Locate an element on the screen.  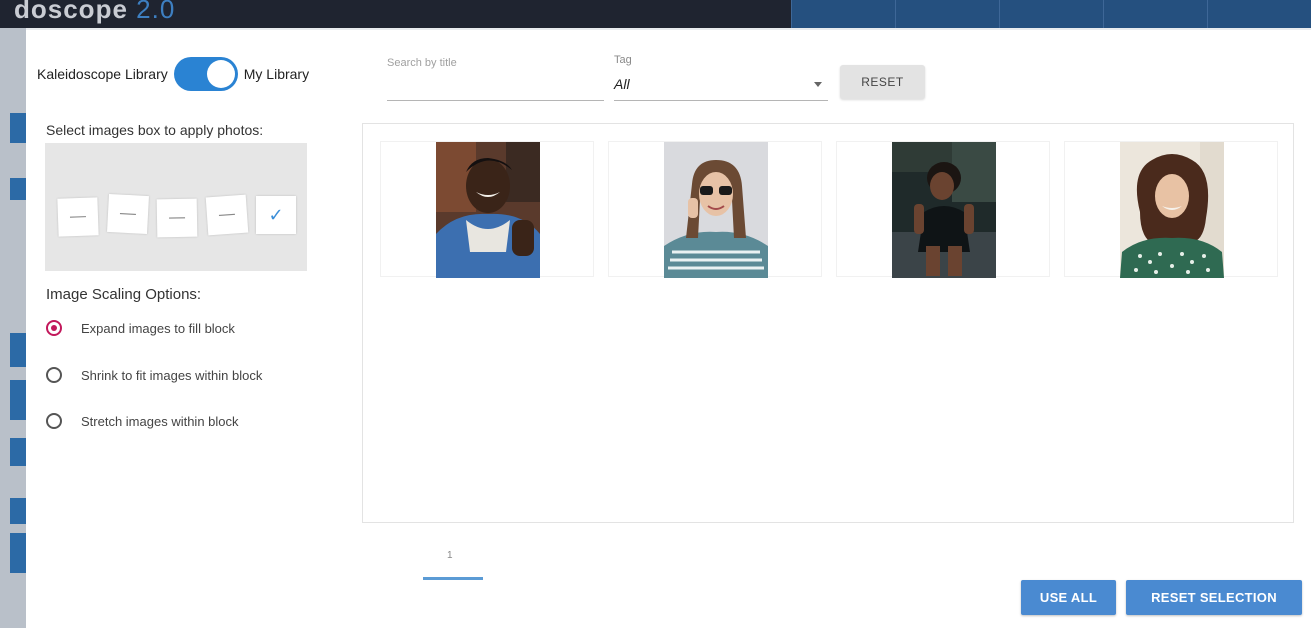
scaling-option-stretch: Stretch images within block is located at coordinates (142, 421).